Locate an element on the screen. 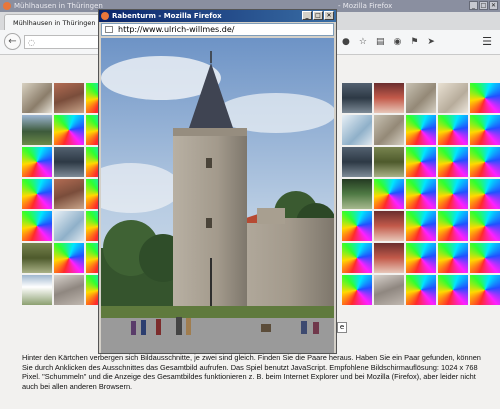 The width and height of the screenshot is (500, 409). popup-url: http://www.ulrich-willmes.de/ is located at coordinates (176, 29).